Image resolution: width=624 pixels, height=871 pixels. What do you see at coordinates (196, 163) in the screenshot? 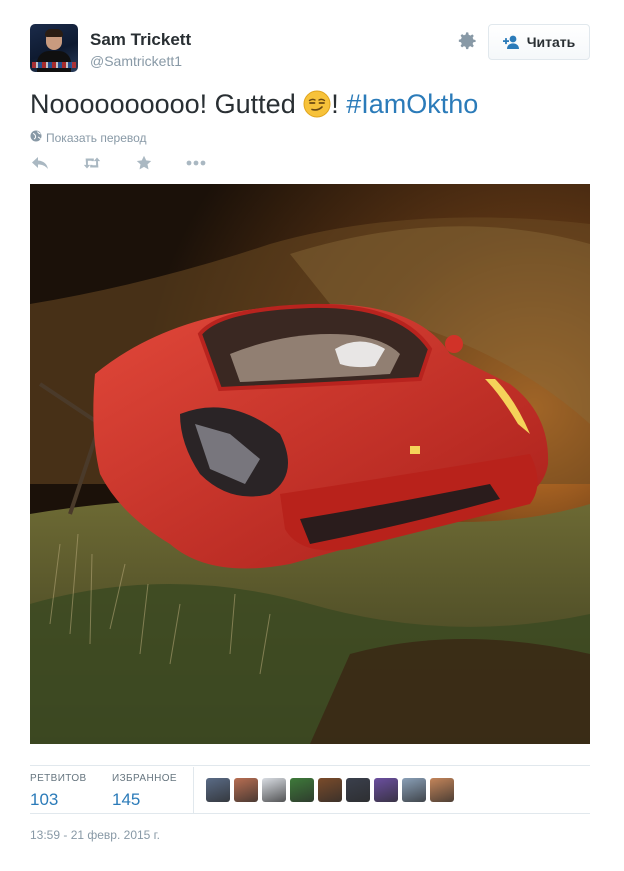
I see `more-icon` at bounding box center [196, 163].